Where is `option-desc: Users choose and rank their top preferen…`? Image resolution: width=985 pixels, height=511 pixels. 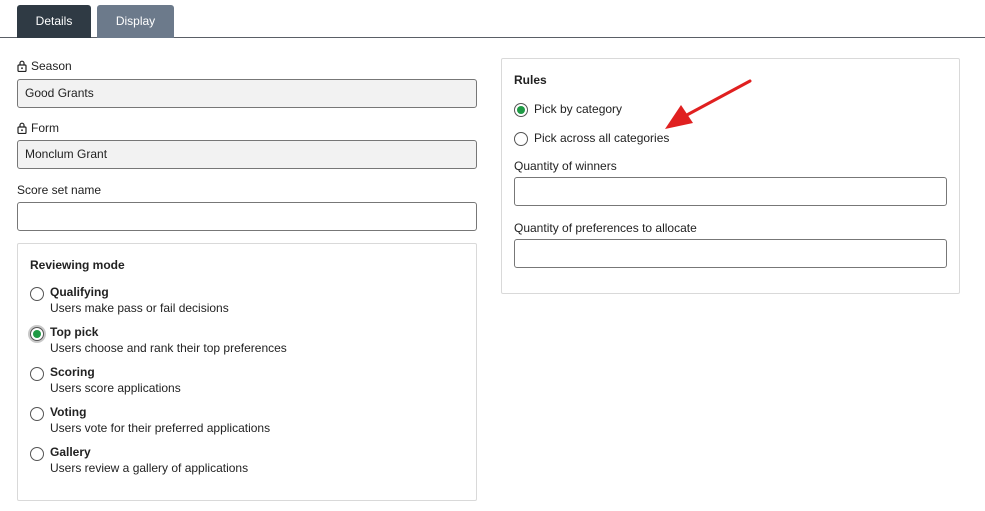 option-desc: Users choose and rank their top preferen… is located at coordinates (168, 348).